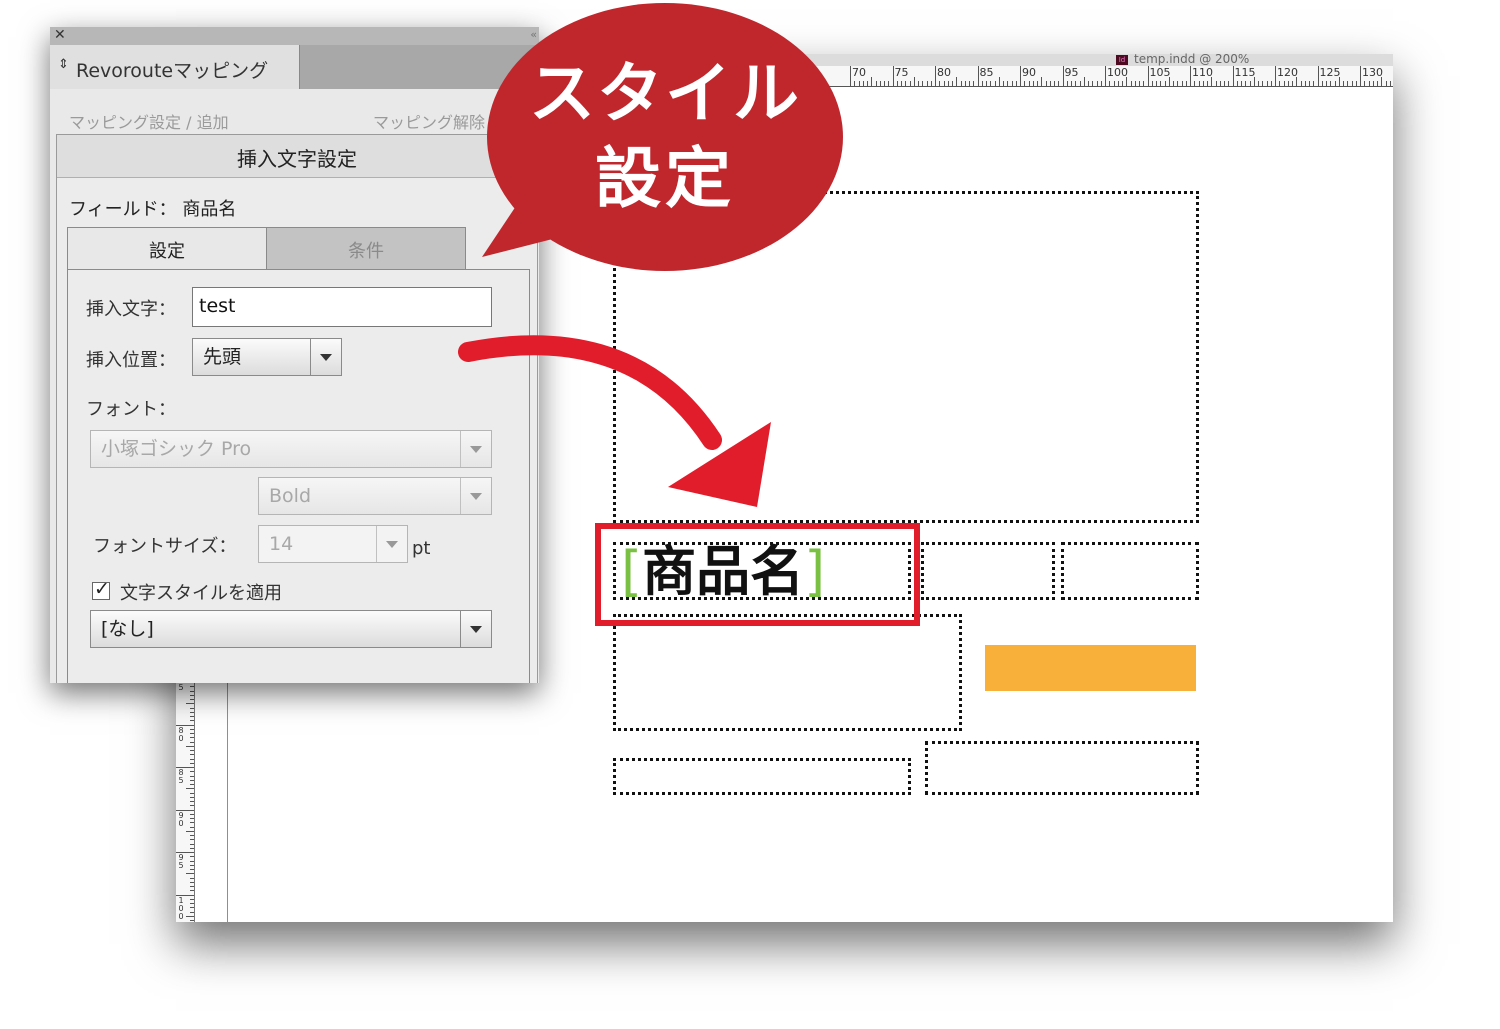 The height and width of the screenshot is (1029, 1500). I want to click on tab-settings-label: 設定, so click(167, 251).